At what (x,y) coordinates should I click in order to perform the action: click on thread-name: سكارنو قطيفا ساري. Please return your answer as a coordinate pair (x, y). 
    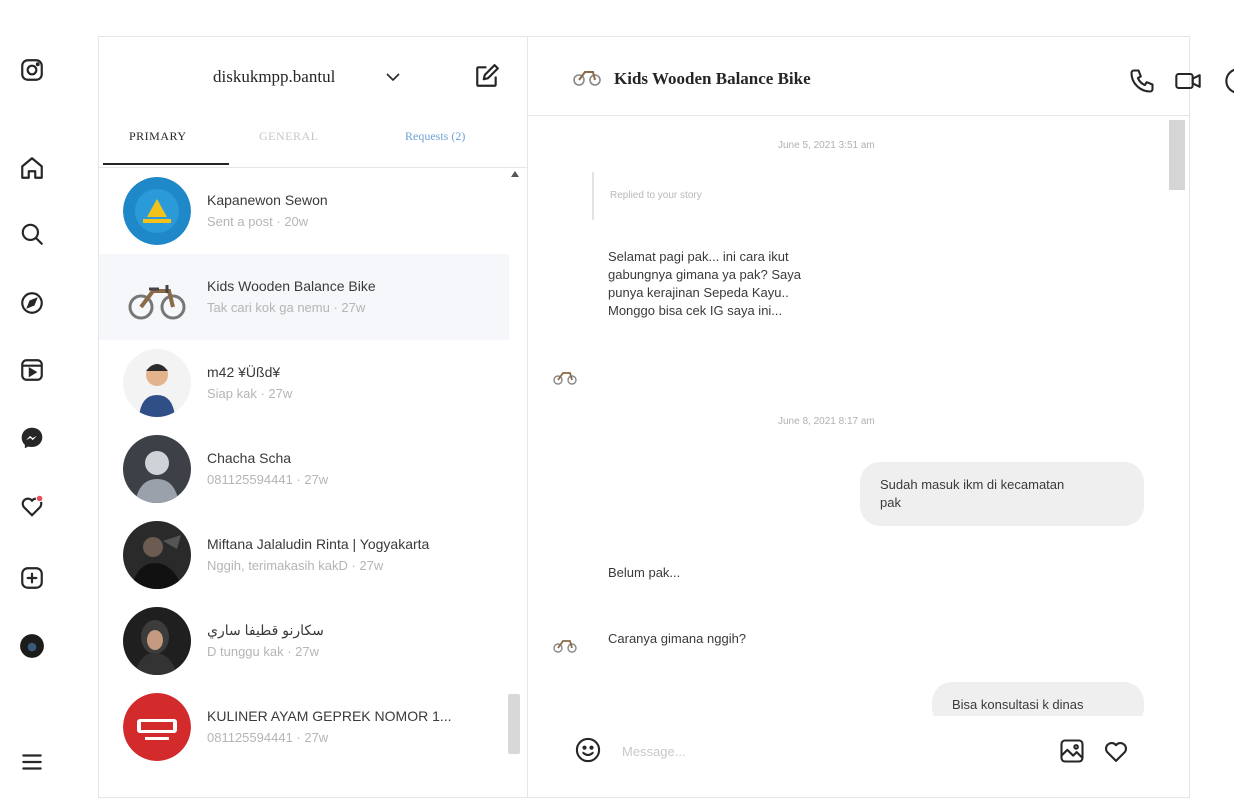
    Looking at the image, I should click on (265, 630).